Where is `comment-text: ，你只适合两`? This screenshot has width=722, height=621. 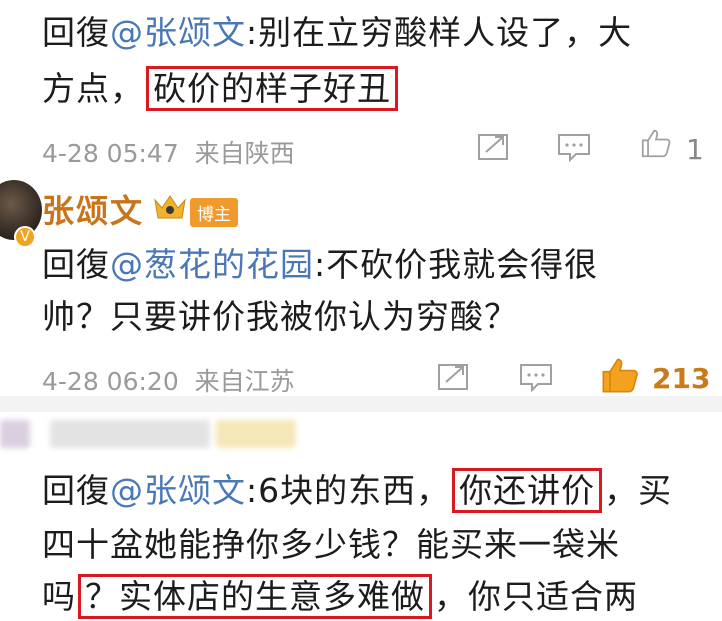
comment-text: ，你只适合两 is located at coordinates (536, 596).